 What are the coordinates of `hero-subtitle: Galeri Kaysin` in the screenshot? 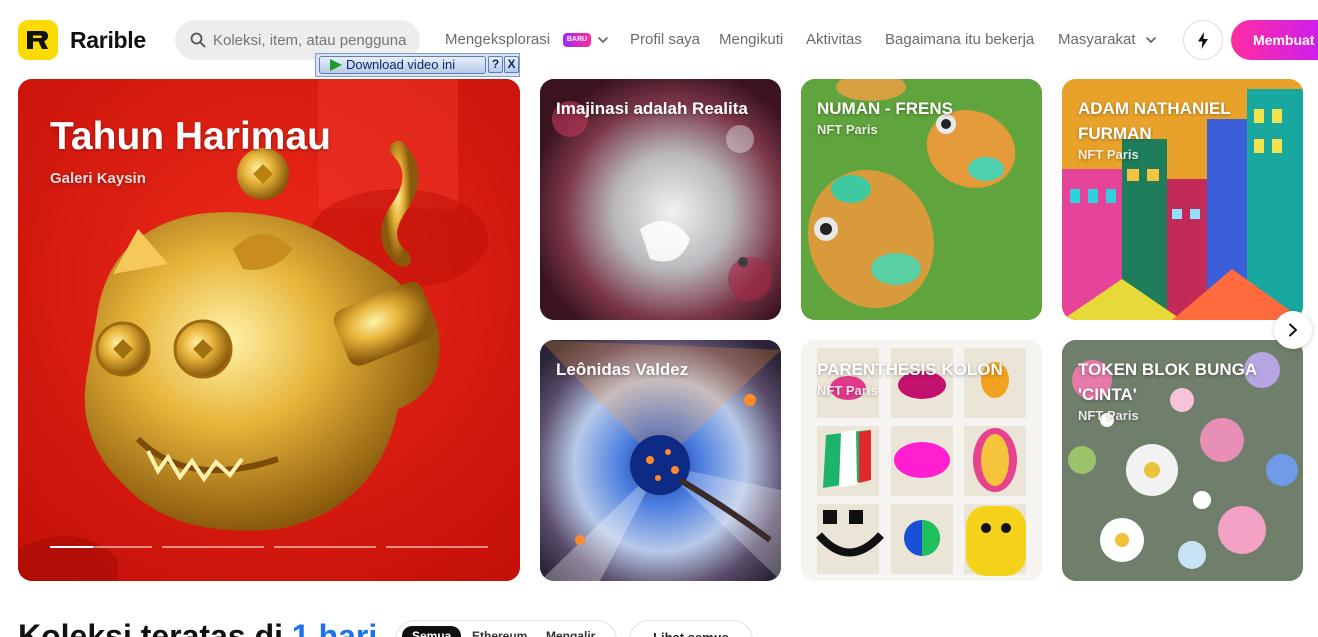 It's located at (278, 178).